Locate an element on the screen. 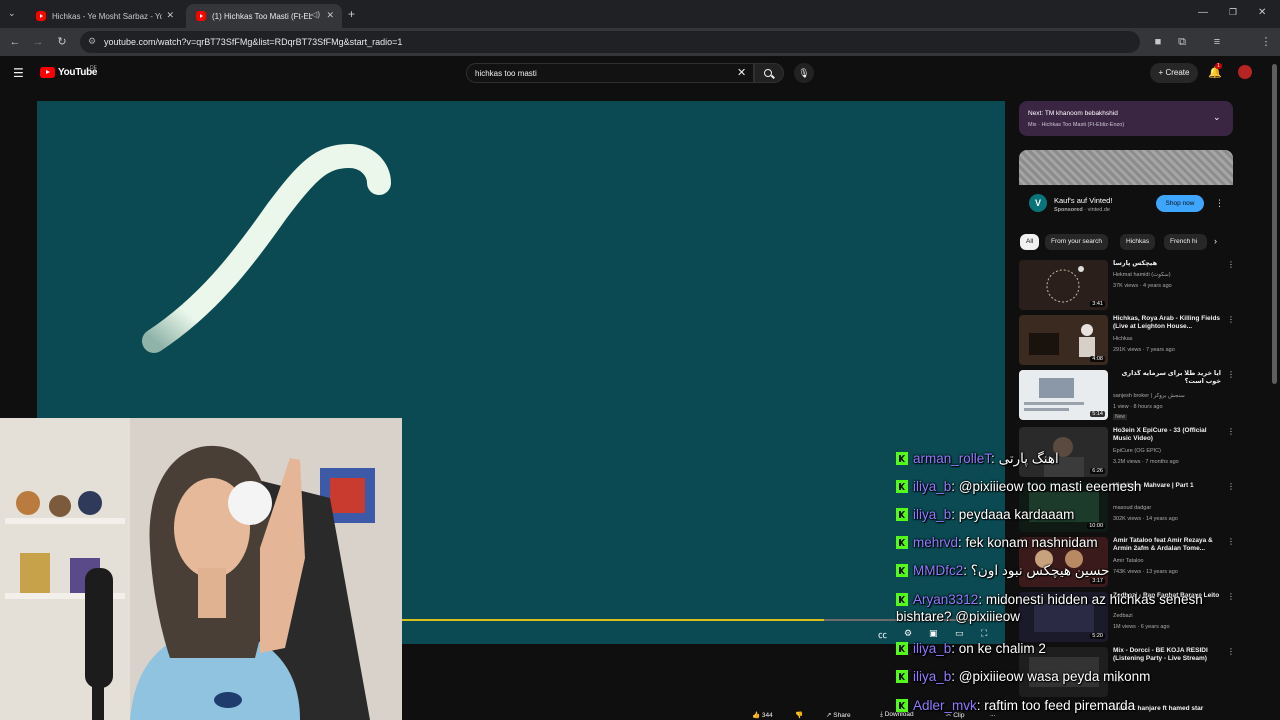  site-info-icon: ⚙ is located at coordinates (92, 41).